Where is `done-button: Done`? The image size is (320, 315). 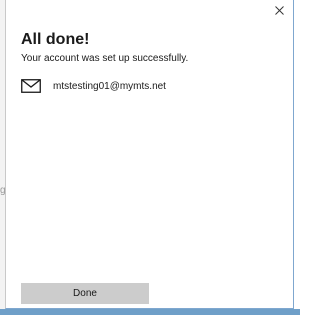 done-button: Done is located at coordinates (85, 293).